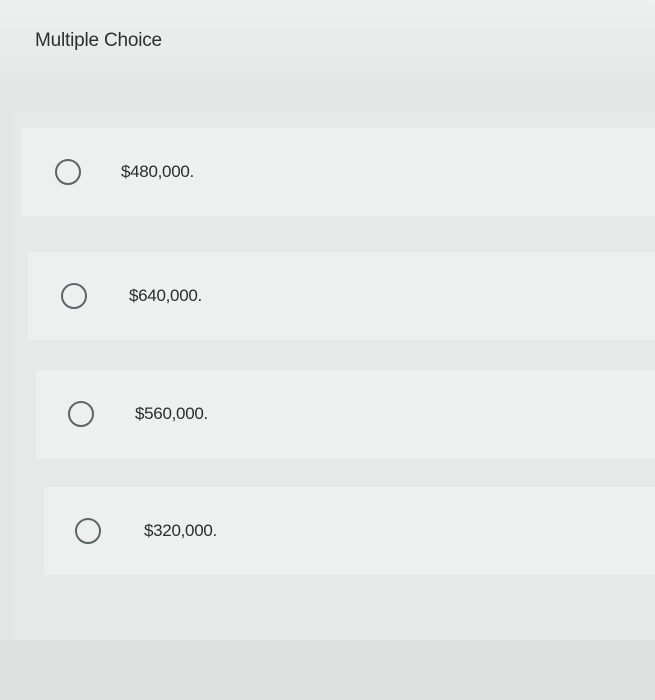 The image size is (655, 700). Describe the element at coordinates (345, 414) in the screenshot. I see `option-3: $560,000.` at that location.